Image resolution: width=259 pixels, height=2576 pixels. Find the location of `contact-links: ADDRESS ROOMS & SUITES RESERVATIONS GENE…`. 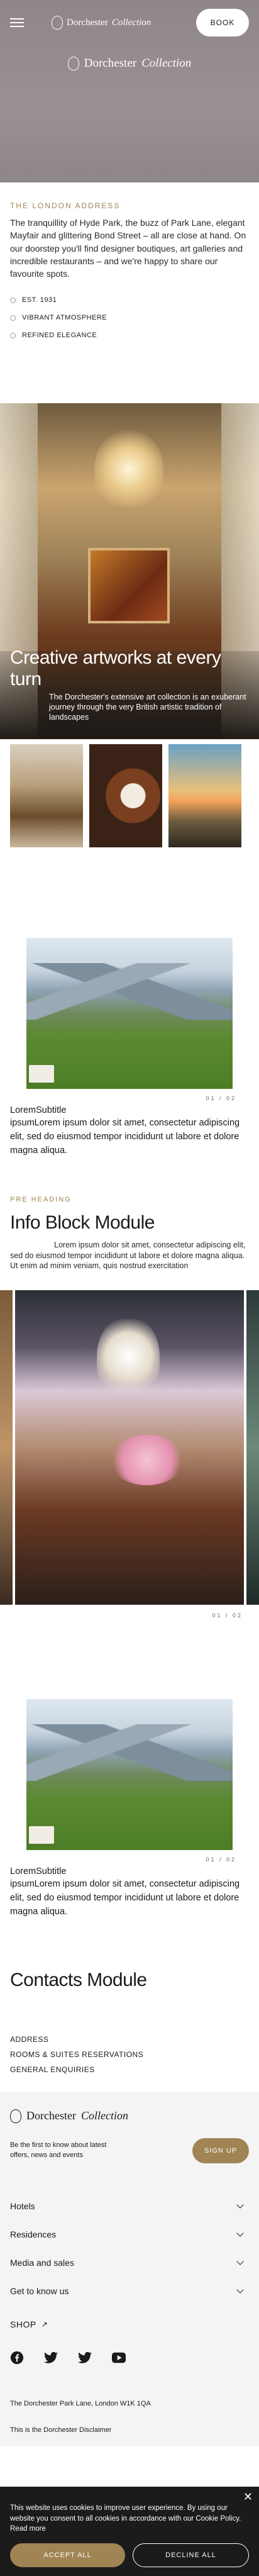

contact-links: ADDRESS ROOMS & SUITES RESERVATIONS GENE… is located at coordinates (129, 2057).